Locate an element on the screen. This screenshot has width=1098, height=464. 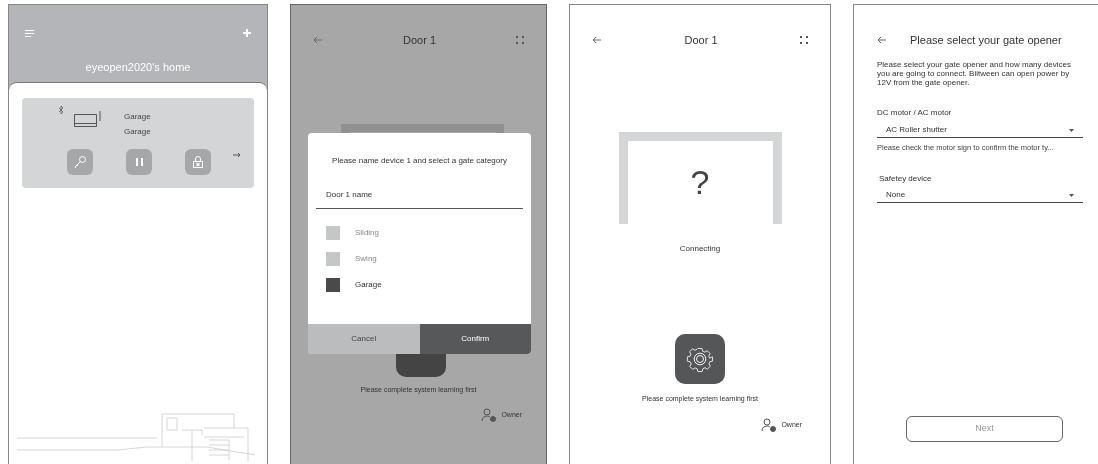
lock-icon is located at coordinates (198, 161).